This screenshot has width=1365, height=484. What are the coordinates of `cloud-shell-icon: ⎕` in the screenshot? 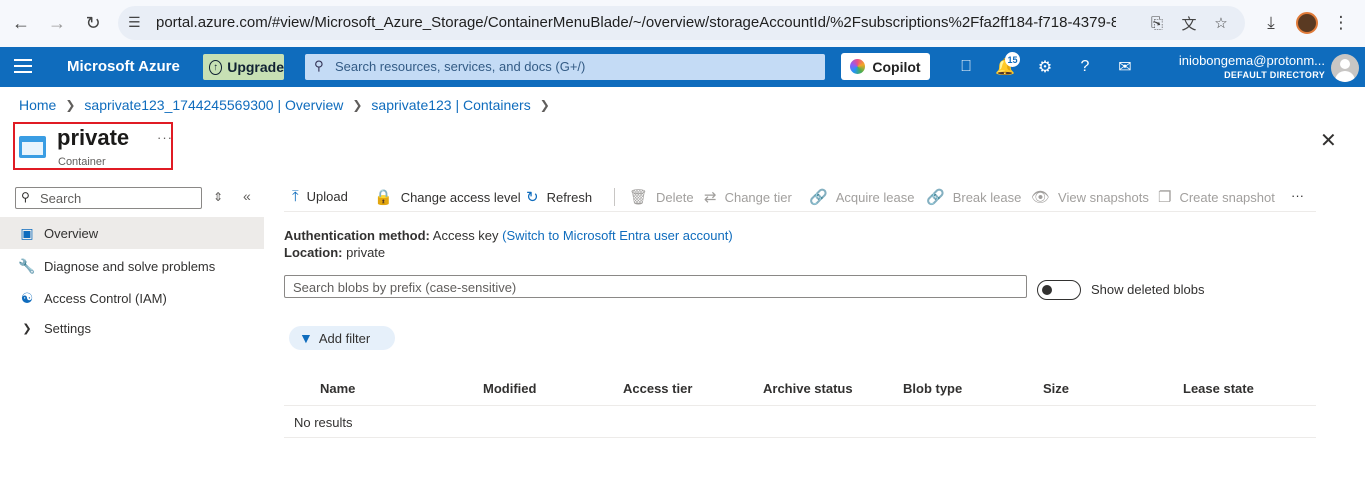 It's located at (966, 67).